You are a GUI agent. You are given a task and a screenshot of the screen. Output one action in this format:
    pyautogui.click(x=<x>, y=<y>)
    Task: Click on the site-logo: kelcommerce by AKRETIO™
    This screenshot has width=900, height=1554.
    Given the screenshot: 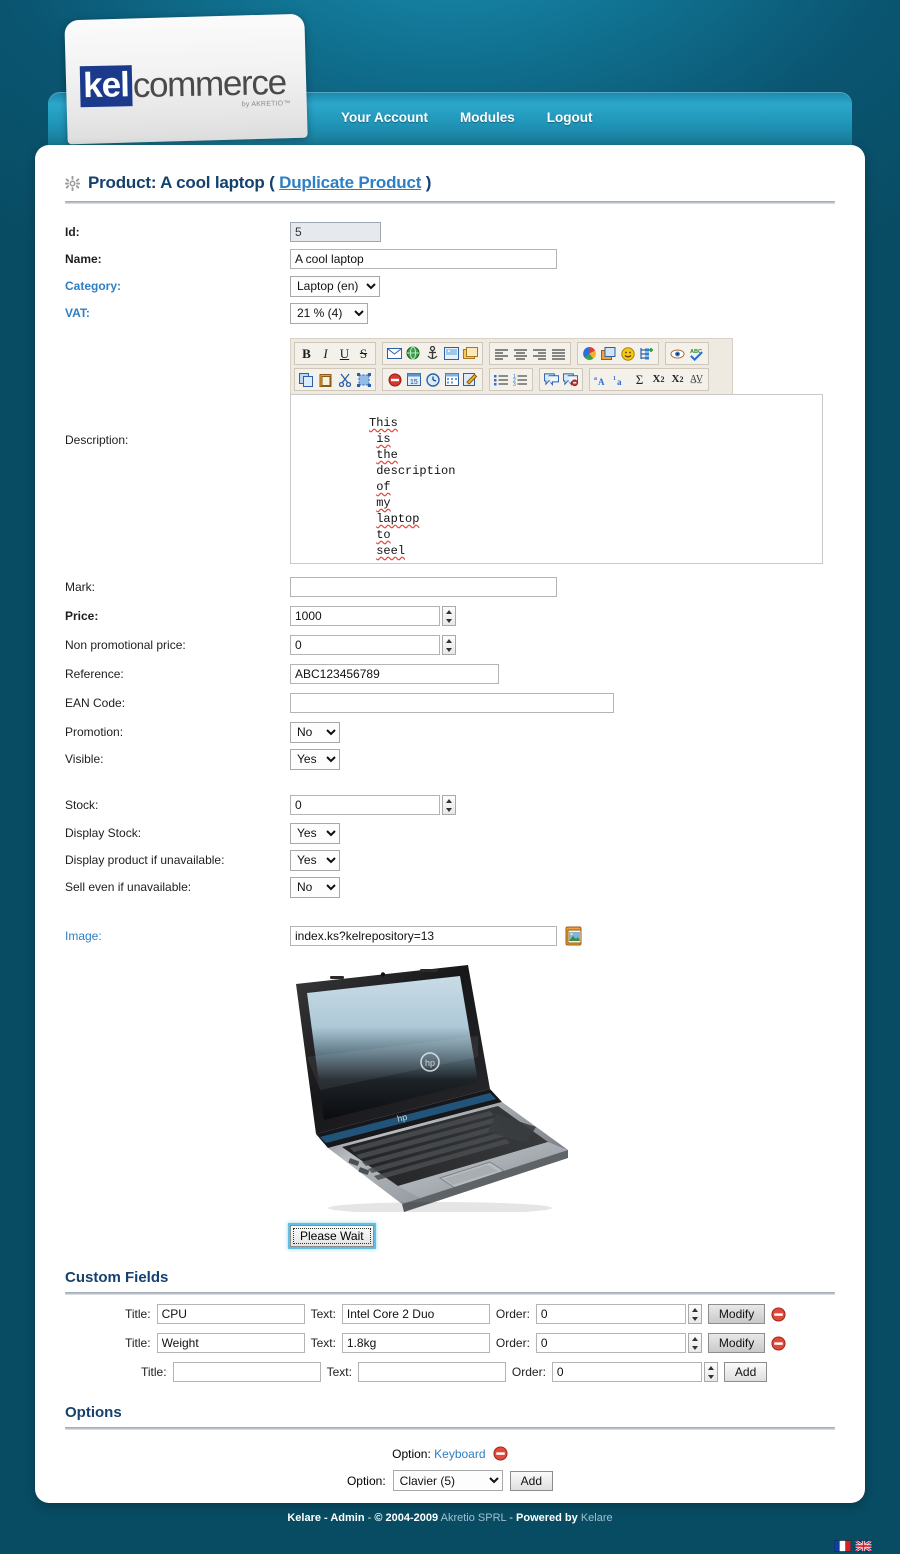 What is the action you would take?
    pyautogui.click(x=186, y=79)
    